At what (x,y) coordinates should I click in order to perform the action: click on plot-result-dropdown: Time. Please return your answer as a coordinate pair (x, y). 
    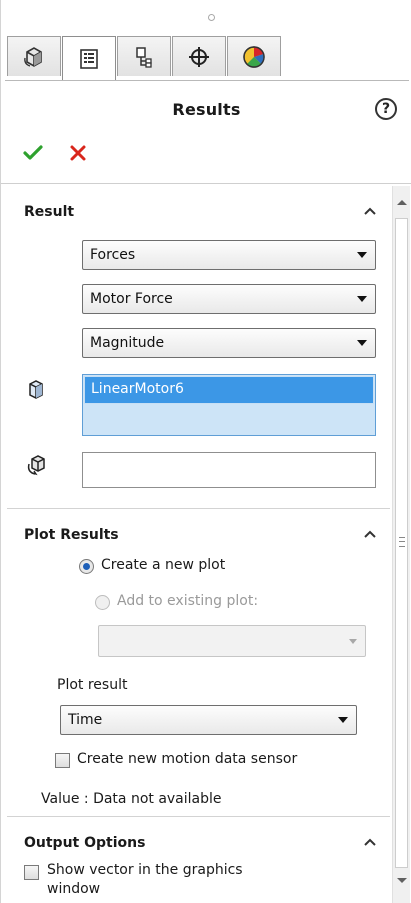
    Looking at the image, I should click on (208, 720).